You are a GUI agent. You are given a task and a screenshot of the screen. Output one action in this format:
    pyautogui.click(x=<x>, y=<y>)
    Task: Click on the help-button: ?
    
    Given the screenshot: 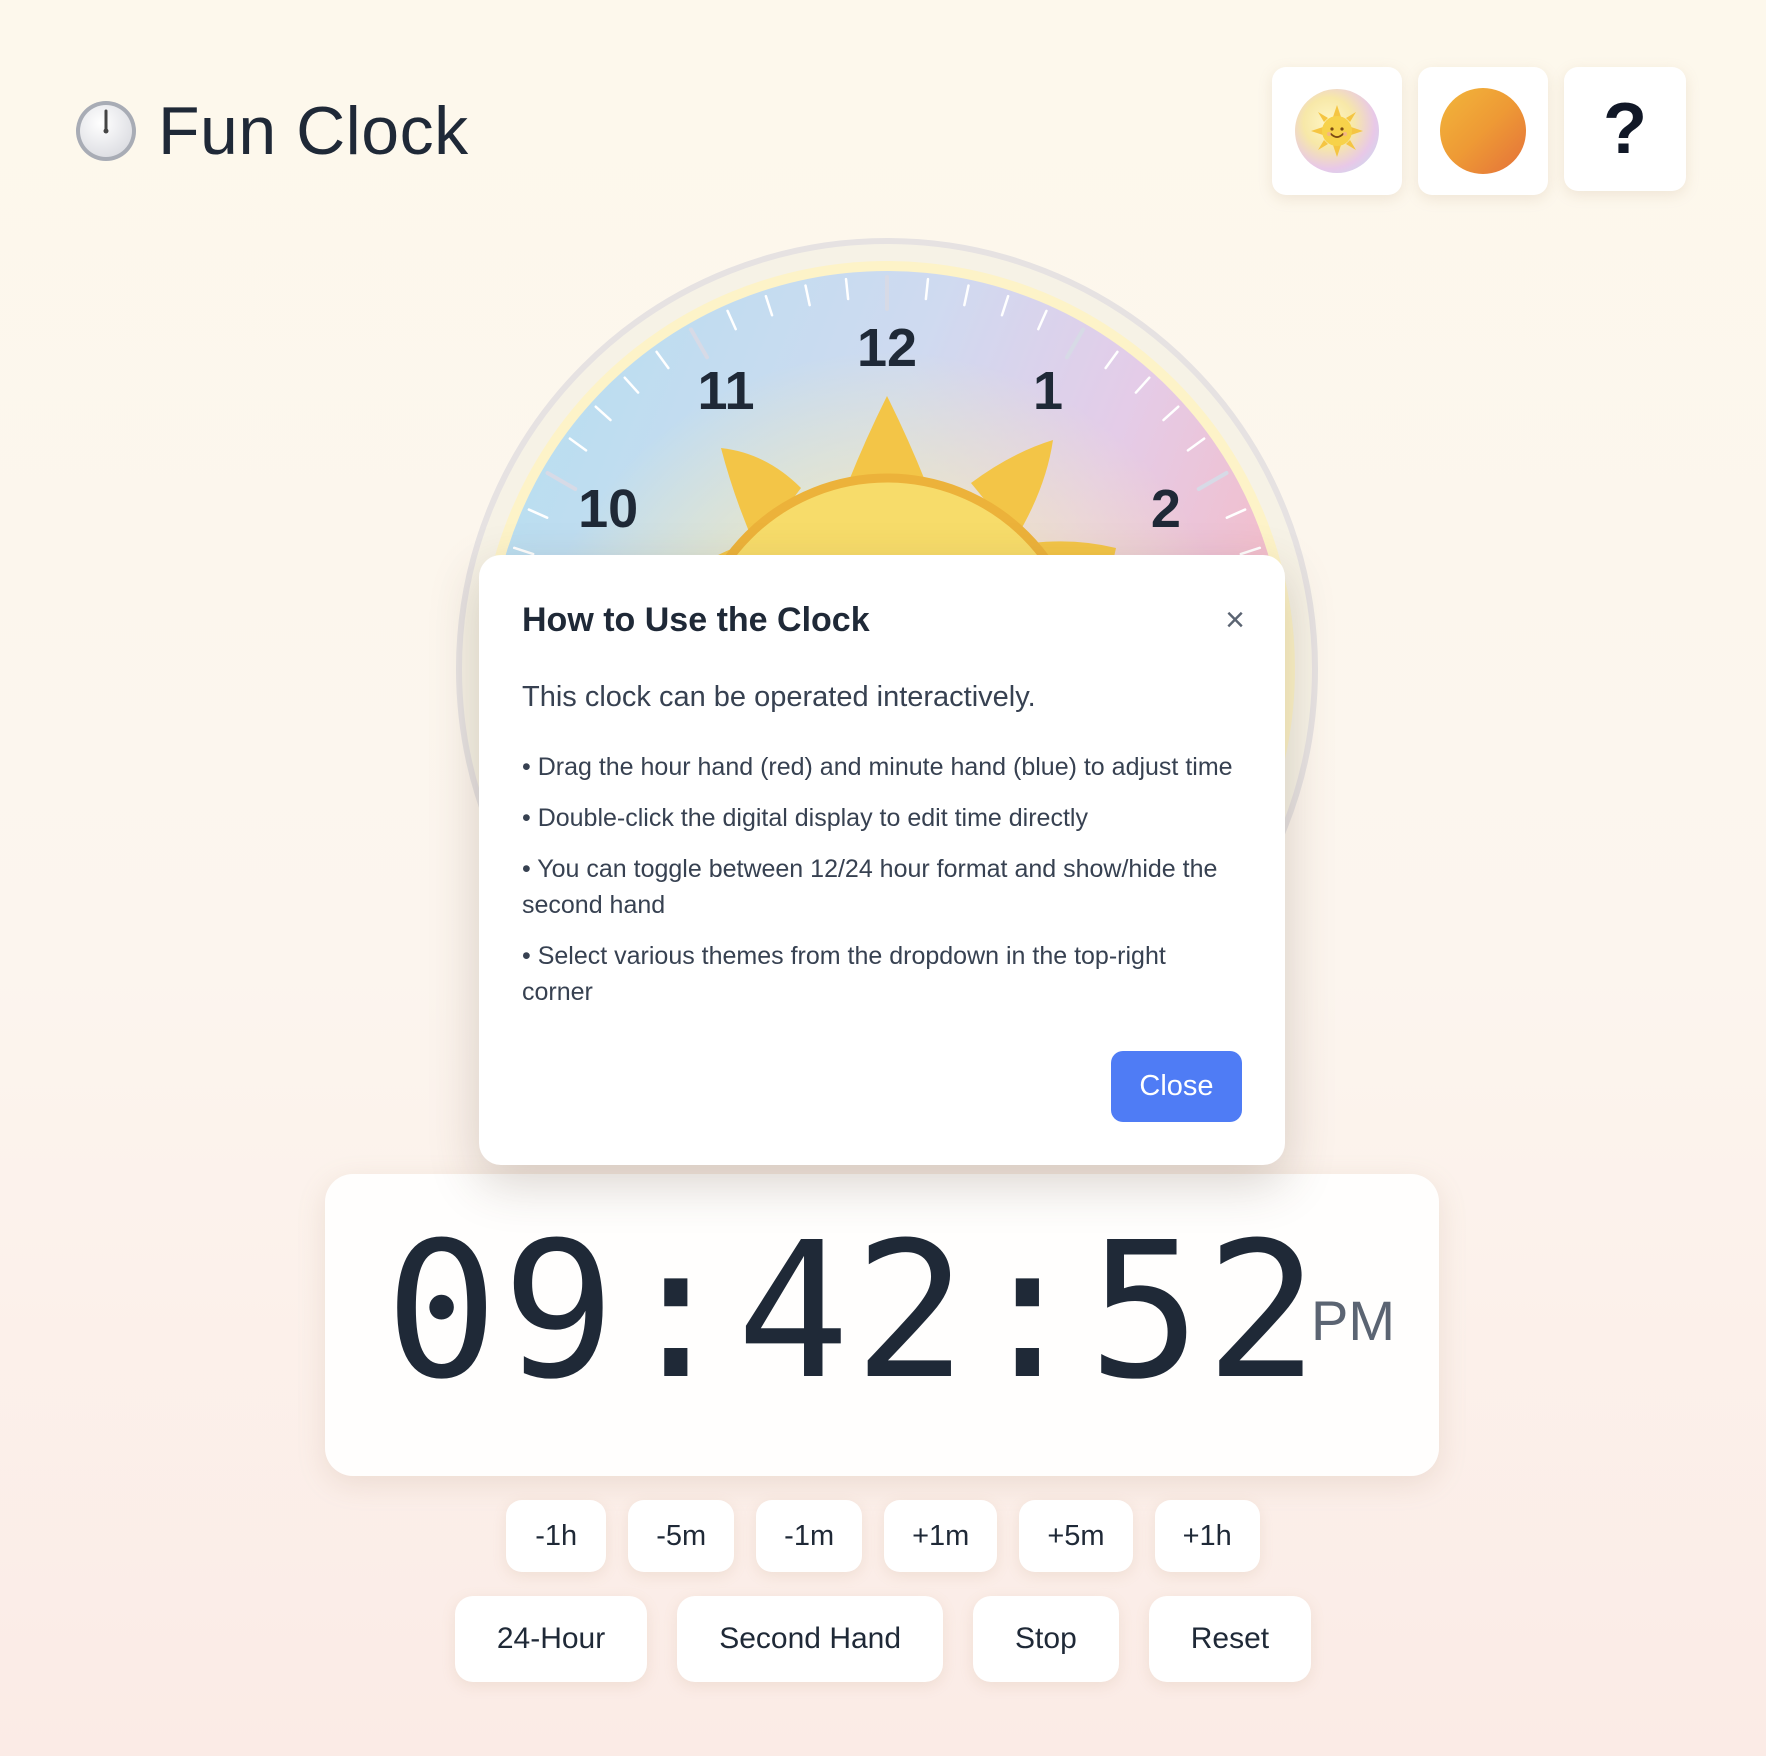 What is the action you would take?
    pyautogui.click(x=1625, y=129)
    